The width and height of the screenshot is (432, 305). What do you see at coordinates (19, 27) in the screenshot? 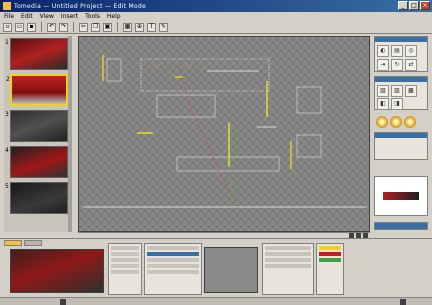
I see `open-icon: ▭` at bounding box center [19, 27].